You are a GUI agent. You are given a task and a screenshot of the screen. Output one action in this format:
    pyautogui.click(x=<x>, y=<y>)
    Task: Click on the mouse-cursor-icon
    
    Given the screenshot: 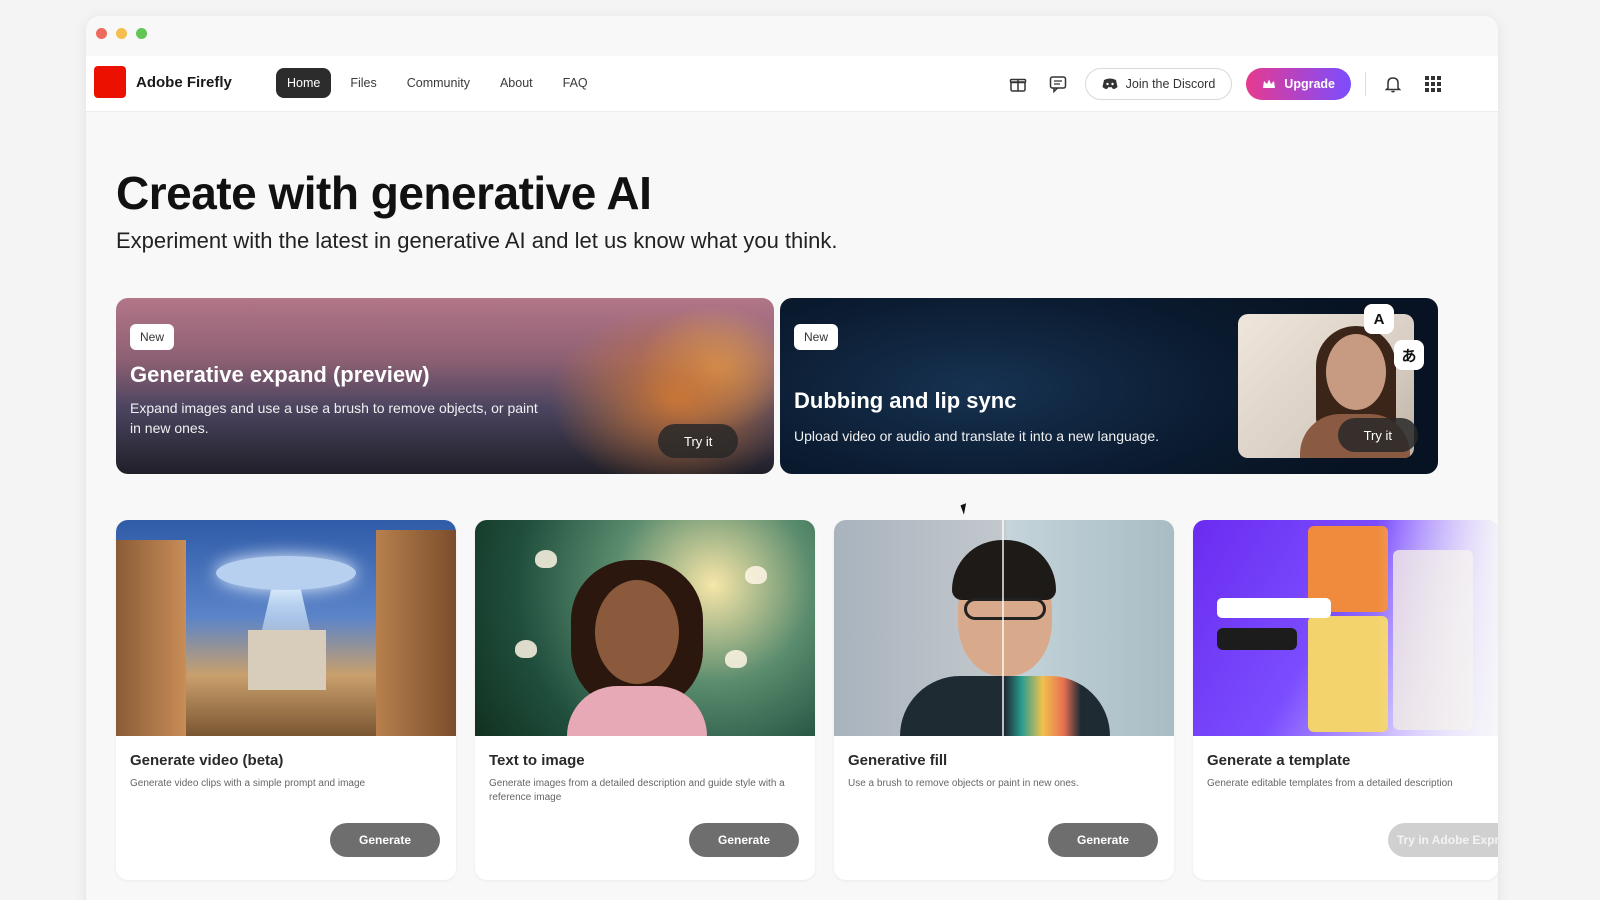 What is the action you would take?
    pyautogui.click(x=965, y=509)
    